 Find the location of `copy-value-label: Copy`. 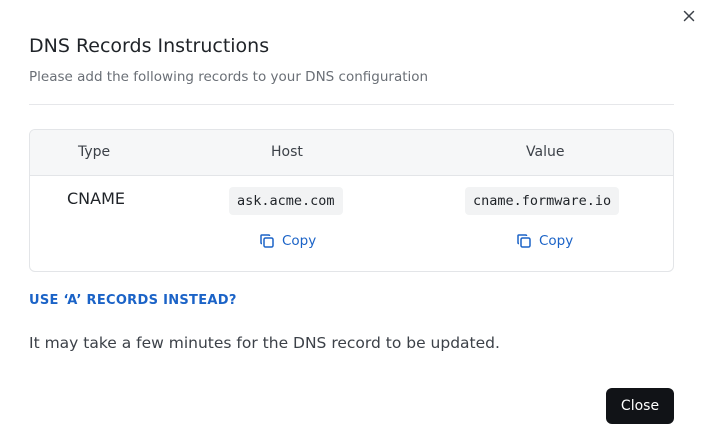

copy-value-label: Copy is located at coordinates (556, 241).